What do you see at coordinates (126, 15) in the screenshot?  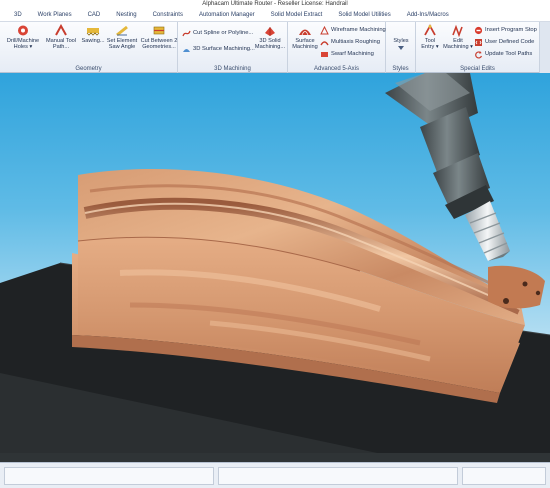 I see `tab-nesting: Nesting` at bounding box center [126, 15].